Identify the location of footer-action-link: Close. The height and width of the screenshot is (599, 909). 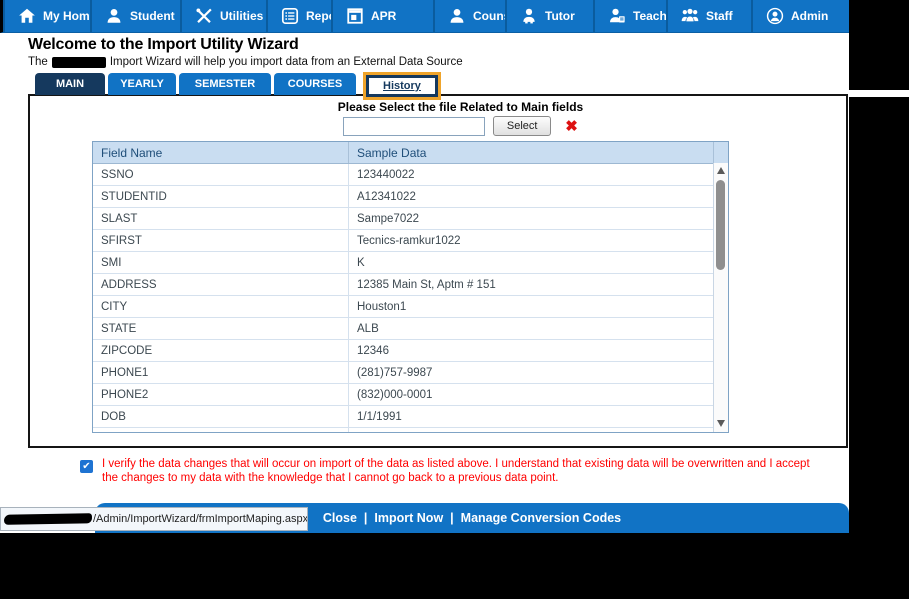
(340, 518).